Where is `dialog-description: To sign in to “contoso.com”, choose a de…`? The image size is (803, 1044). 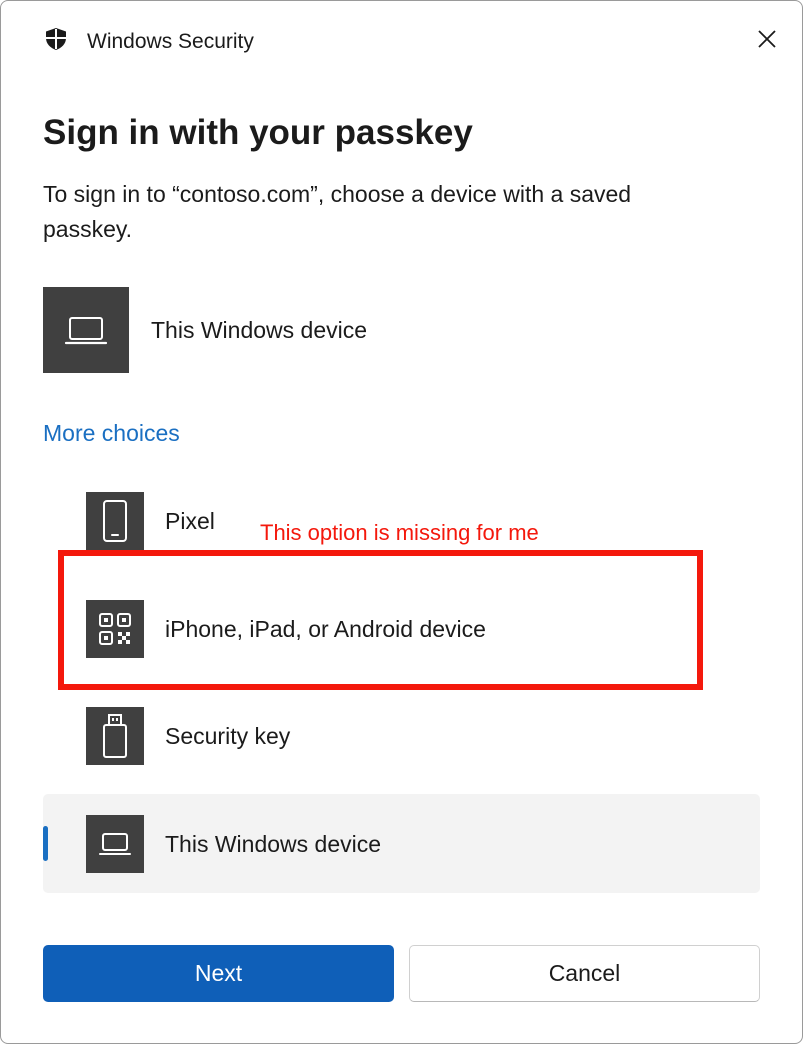
dialog-description: To sign in to “contoso.com”, choose a de… is located at coordinates (337, 211).